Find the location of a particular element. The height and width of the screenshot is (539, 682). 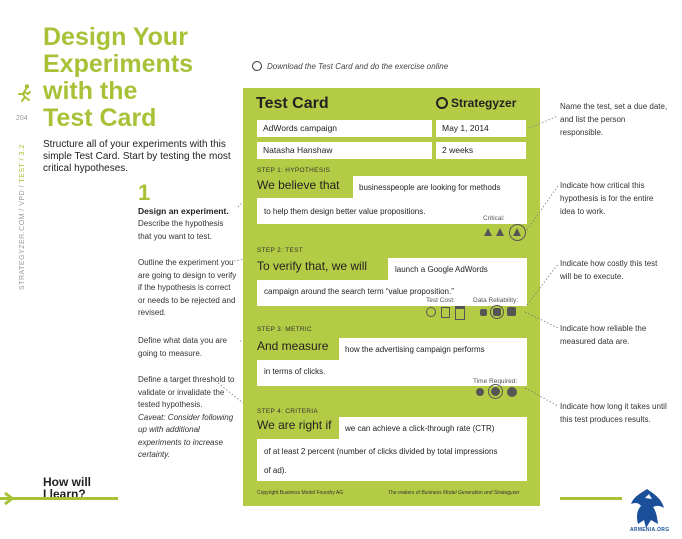

step3-label: STEP 3: METRIC is located at coordinates (285, 329).